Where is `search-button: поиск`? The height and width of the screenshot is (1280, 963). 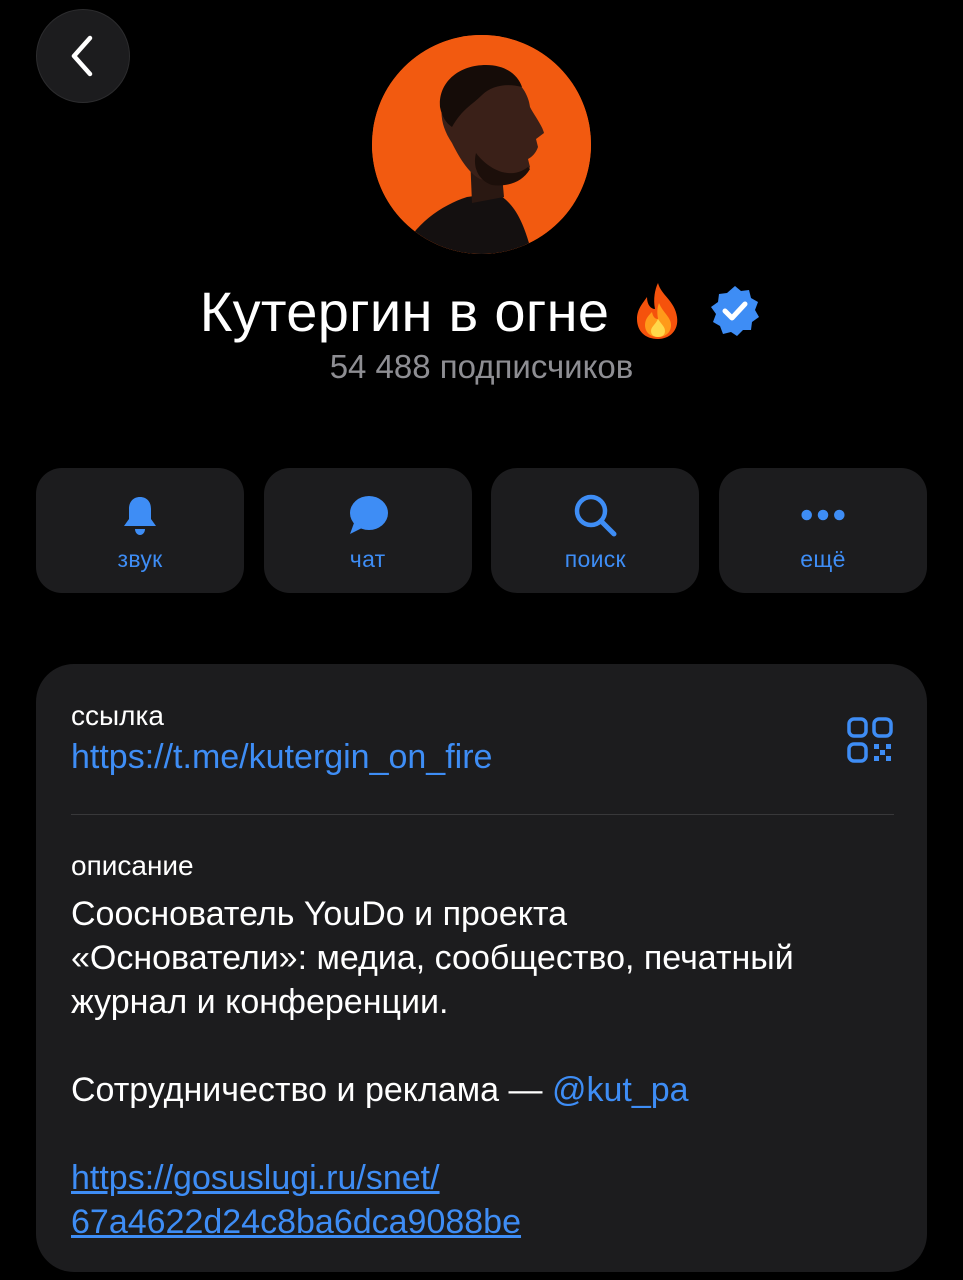
search-button: поиск is located at coordinates (595, 530).